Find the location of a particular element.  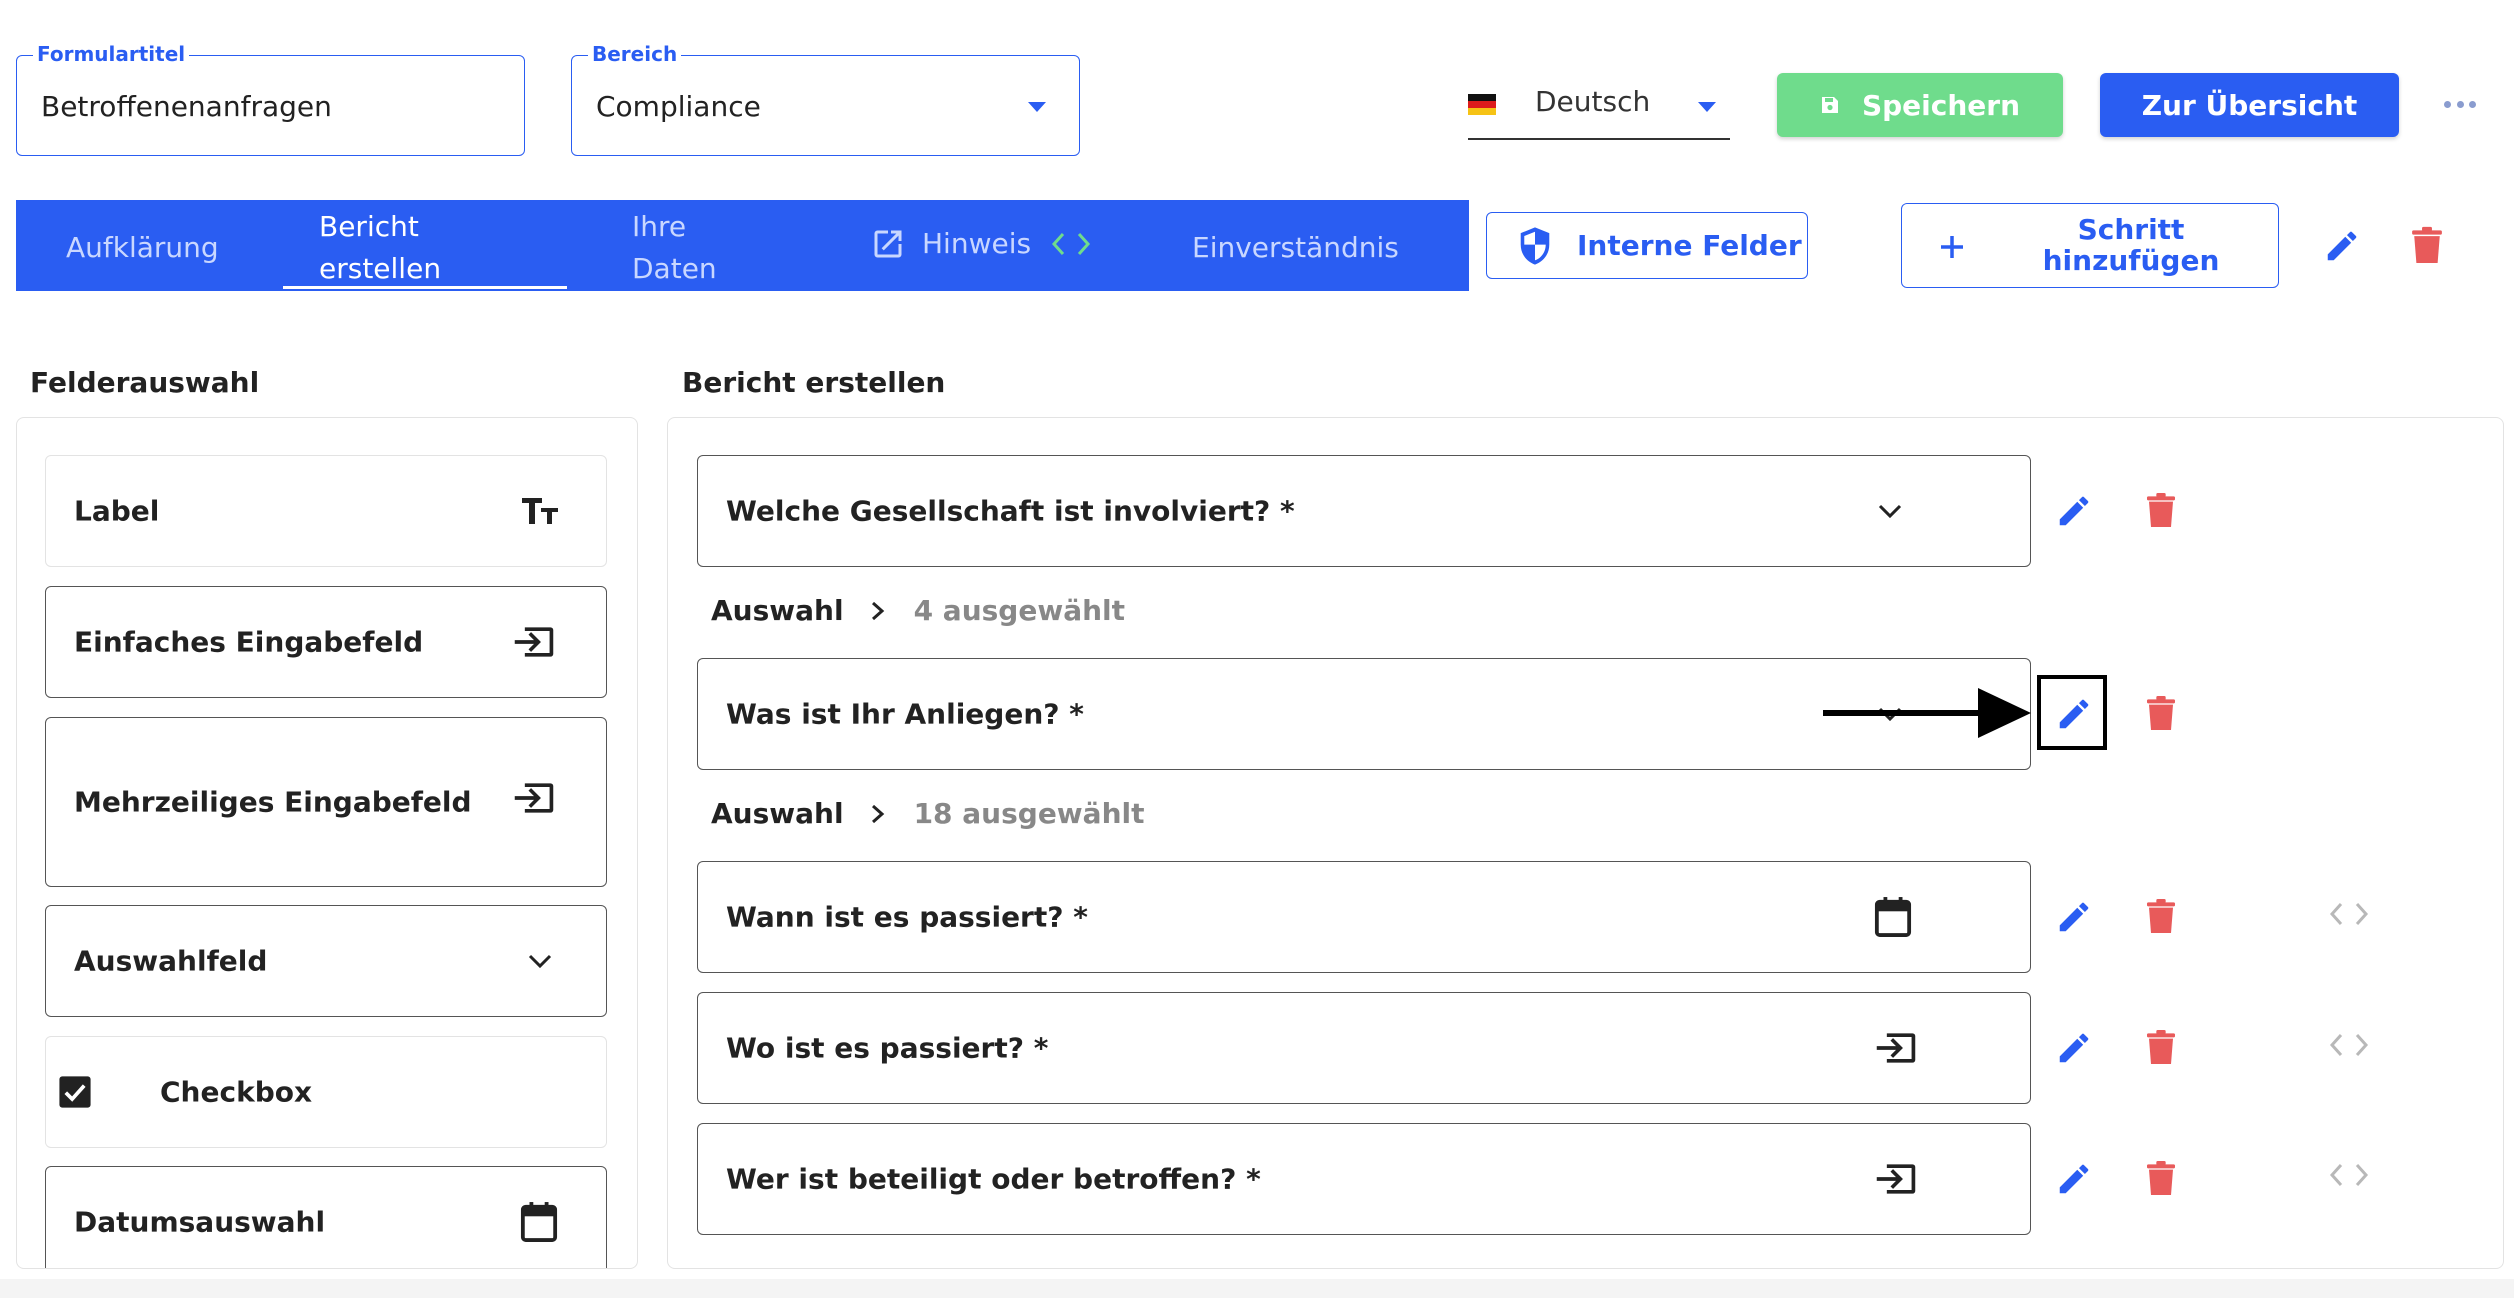

shield-icon is located at coordinates (1535, 245).